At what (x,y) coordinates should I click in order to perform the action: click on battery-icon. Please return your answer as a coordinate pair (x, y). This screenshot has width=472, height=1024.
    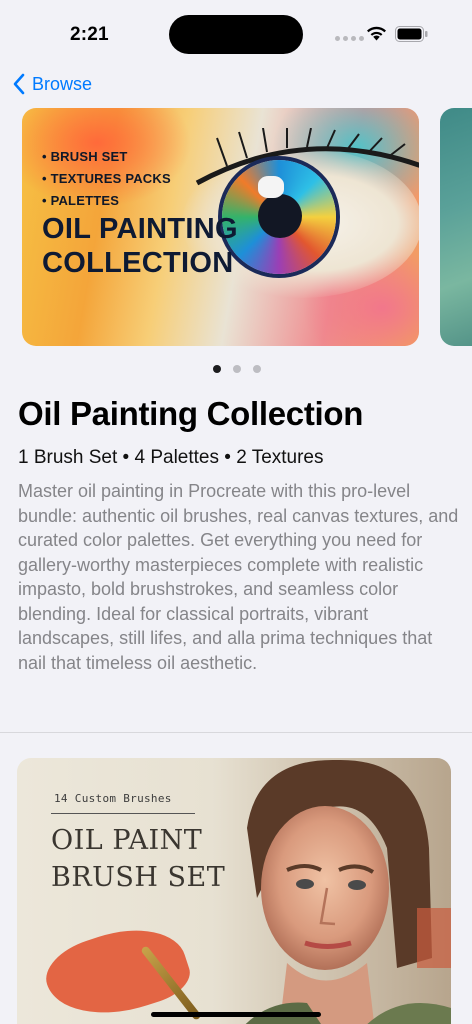
    Looking at the image, I should click on (411, 34).